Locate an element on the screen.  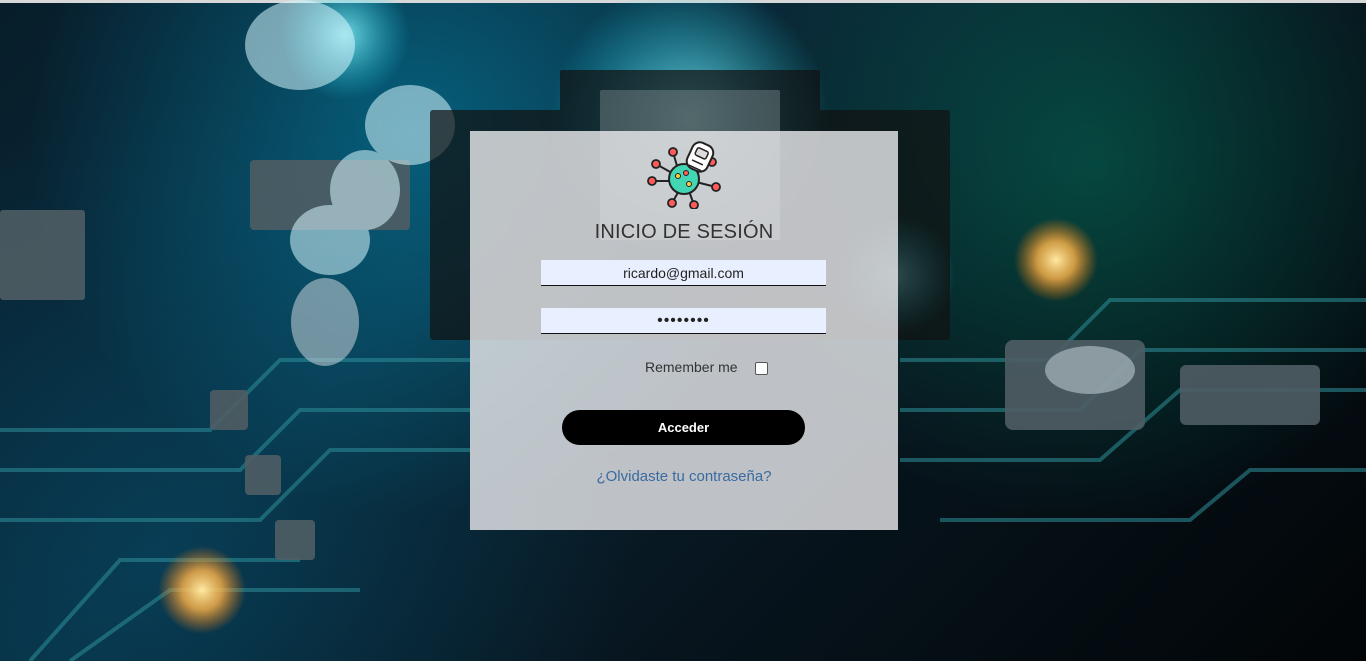
password-field is located at coordinates (683, 321).